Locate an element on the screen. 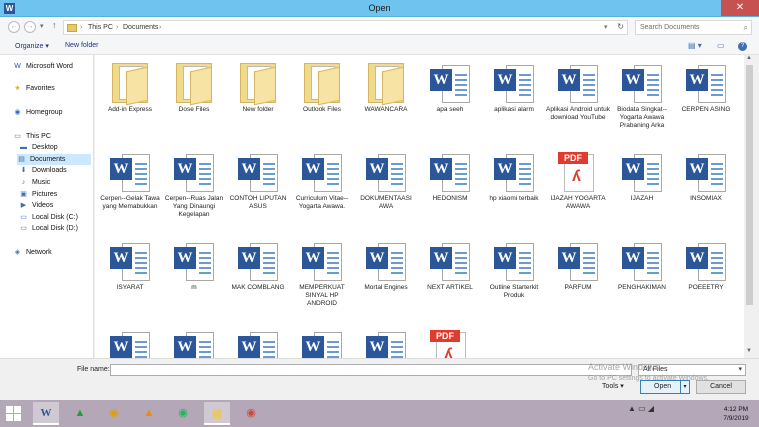  file-name-label: MEMPERKUAT SINYAL HP ANDROID is located at coordinates (322, 295).